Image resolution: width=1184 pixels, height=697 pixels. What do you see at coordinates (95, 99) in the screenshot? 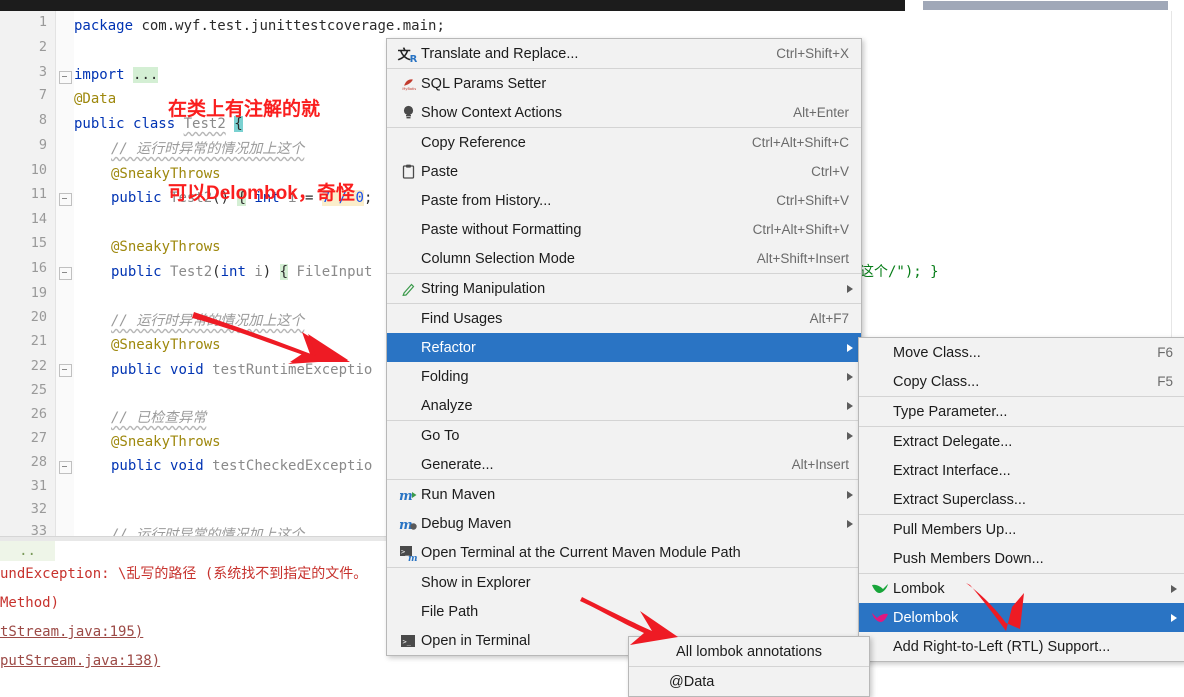
I see `code-line-7: @Data` at bounding box center [95, 99].